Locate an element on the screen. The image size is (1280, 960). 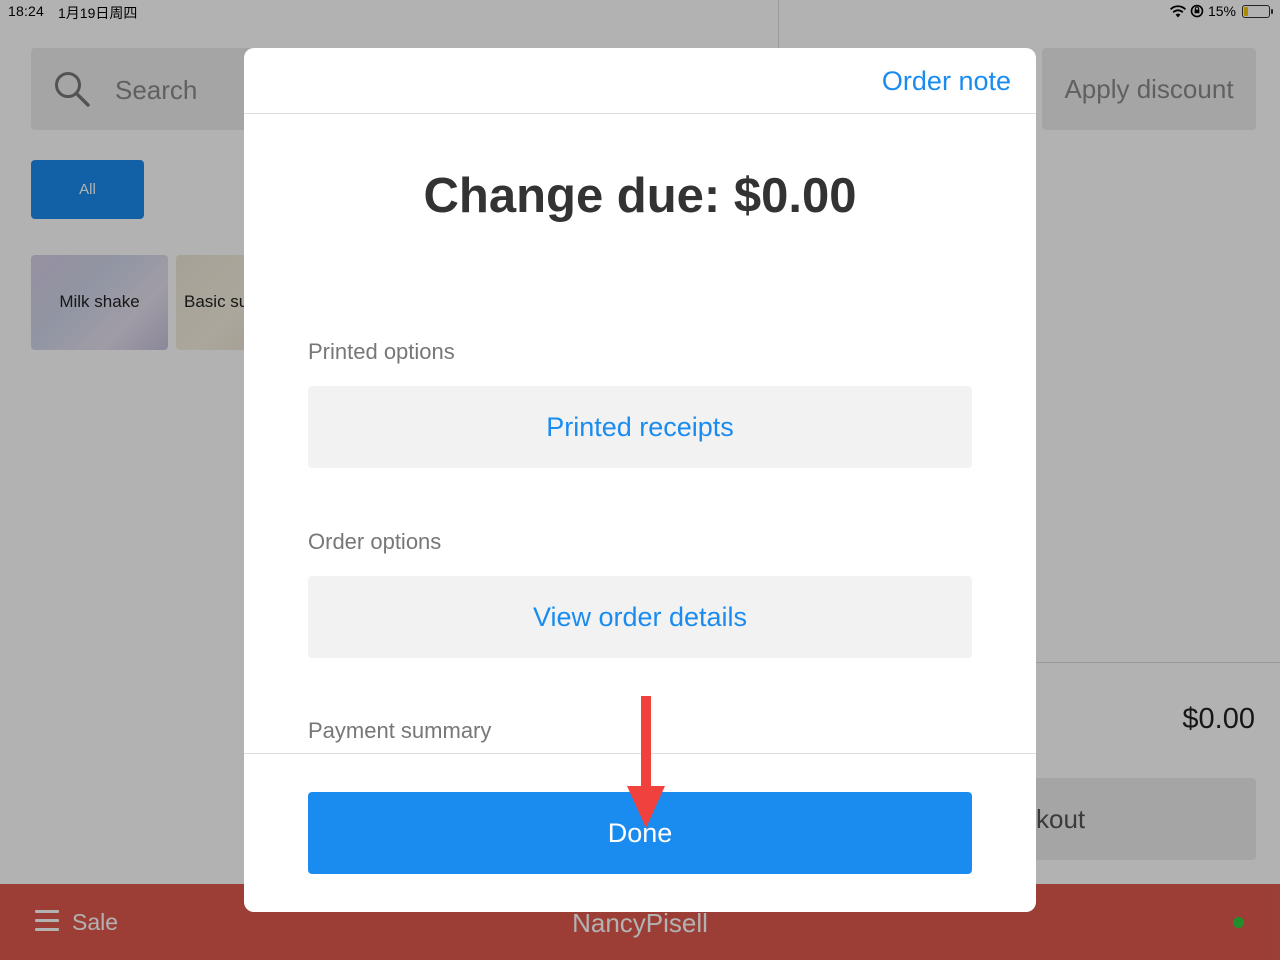
view-order-details-button: View order details is located at coordinates (640, 617).